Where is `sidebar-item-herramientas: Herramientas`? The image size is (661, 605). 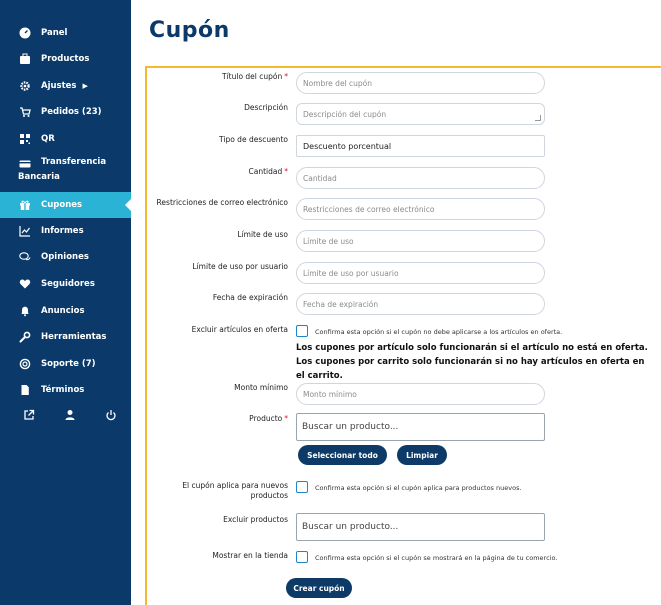 sidebar-item-herramientas: Herramientas is located at coordinates (65, 337).